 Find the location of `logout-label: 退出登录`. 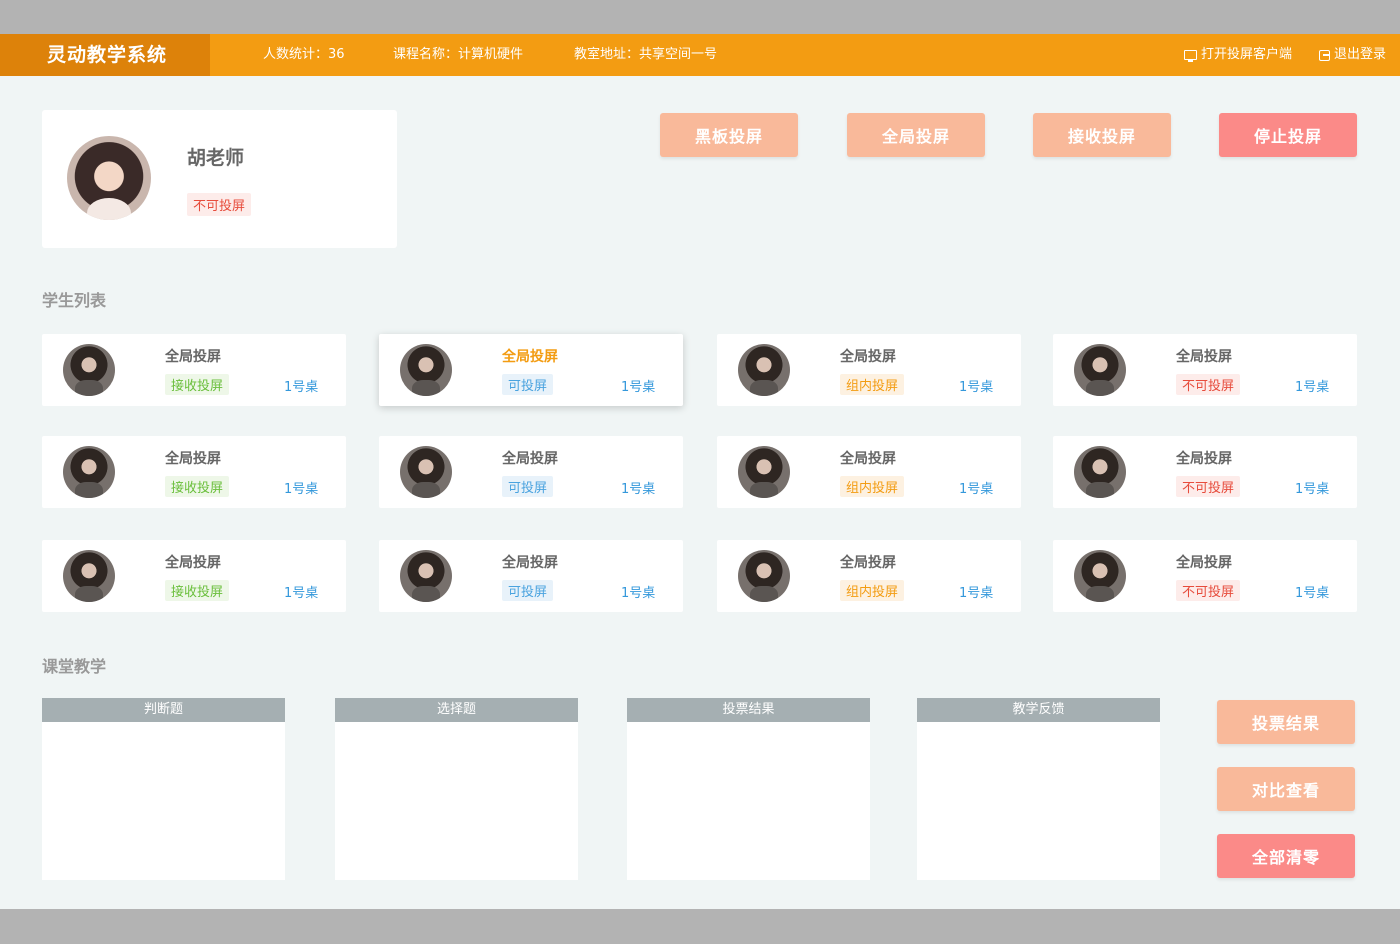

logout-label: 退出登录 is located at coordinates (1360, 54).